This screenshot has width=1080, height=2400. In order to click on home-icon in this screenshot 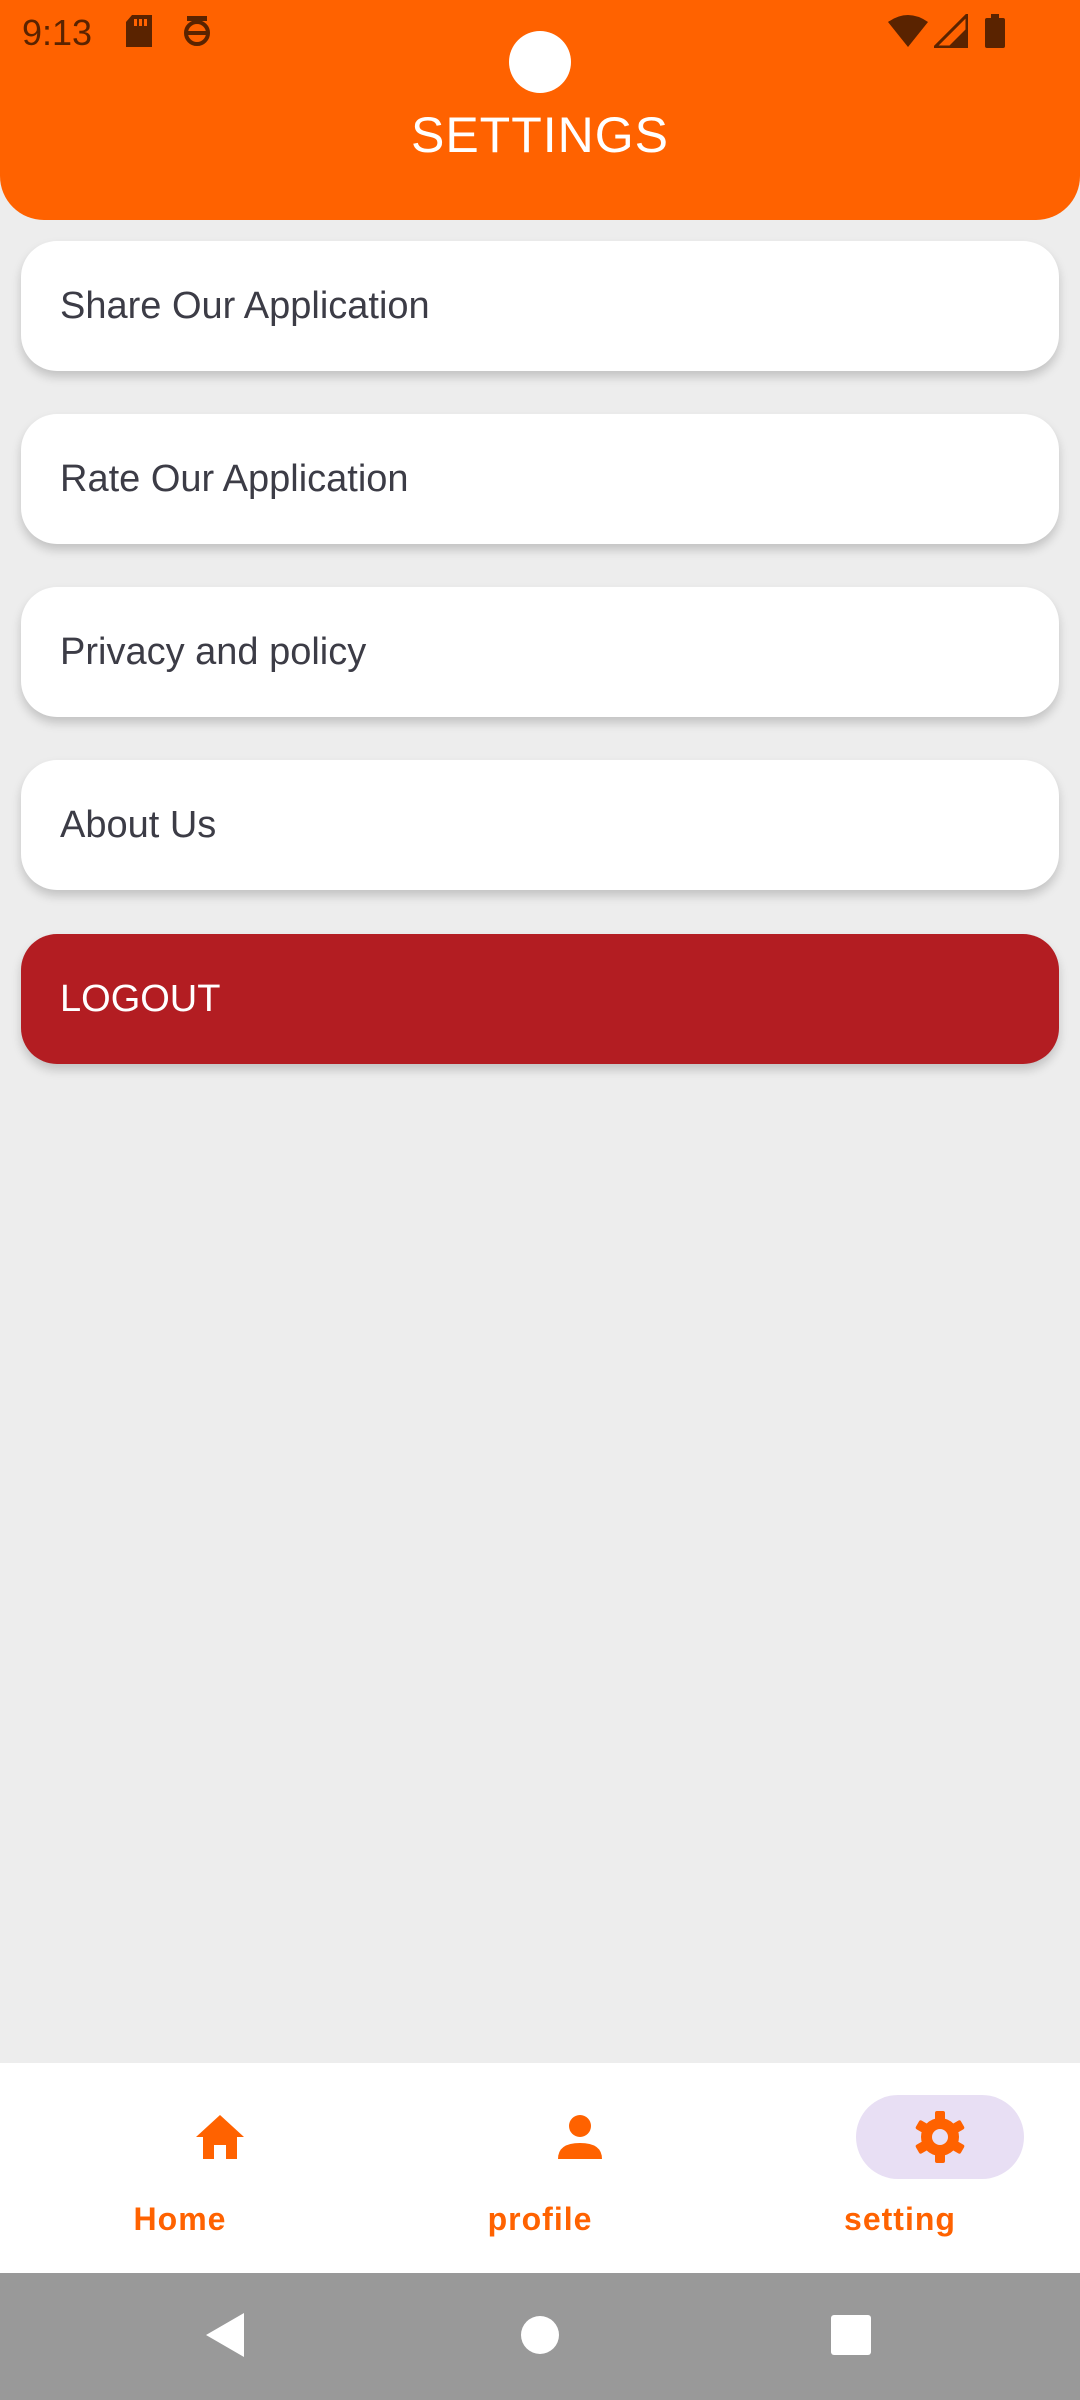, I will do `click(220, 2137)`.